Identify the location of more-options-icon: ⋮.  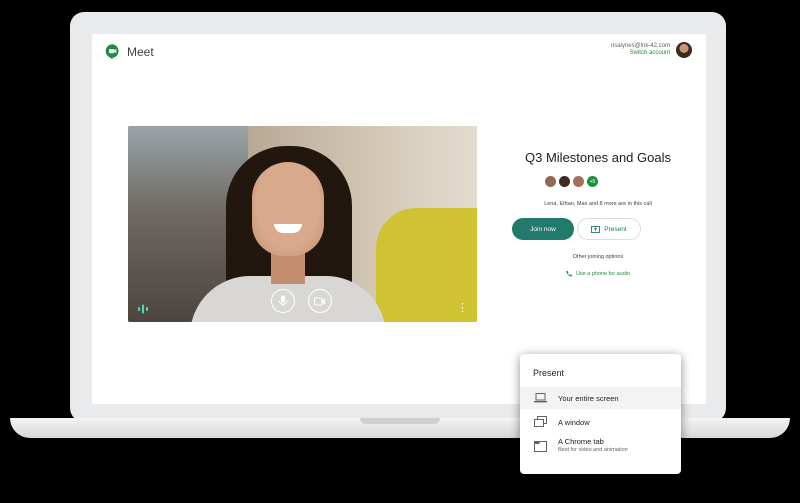
(462, 308).